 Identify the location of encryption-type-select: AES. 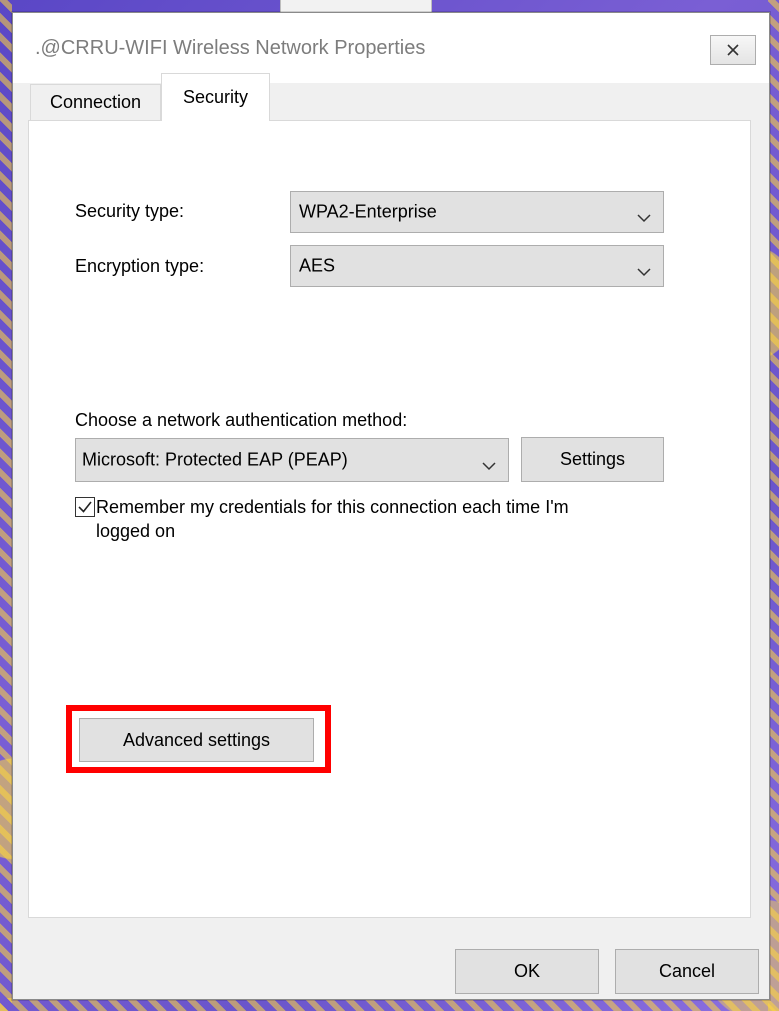
(477, 266).